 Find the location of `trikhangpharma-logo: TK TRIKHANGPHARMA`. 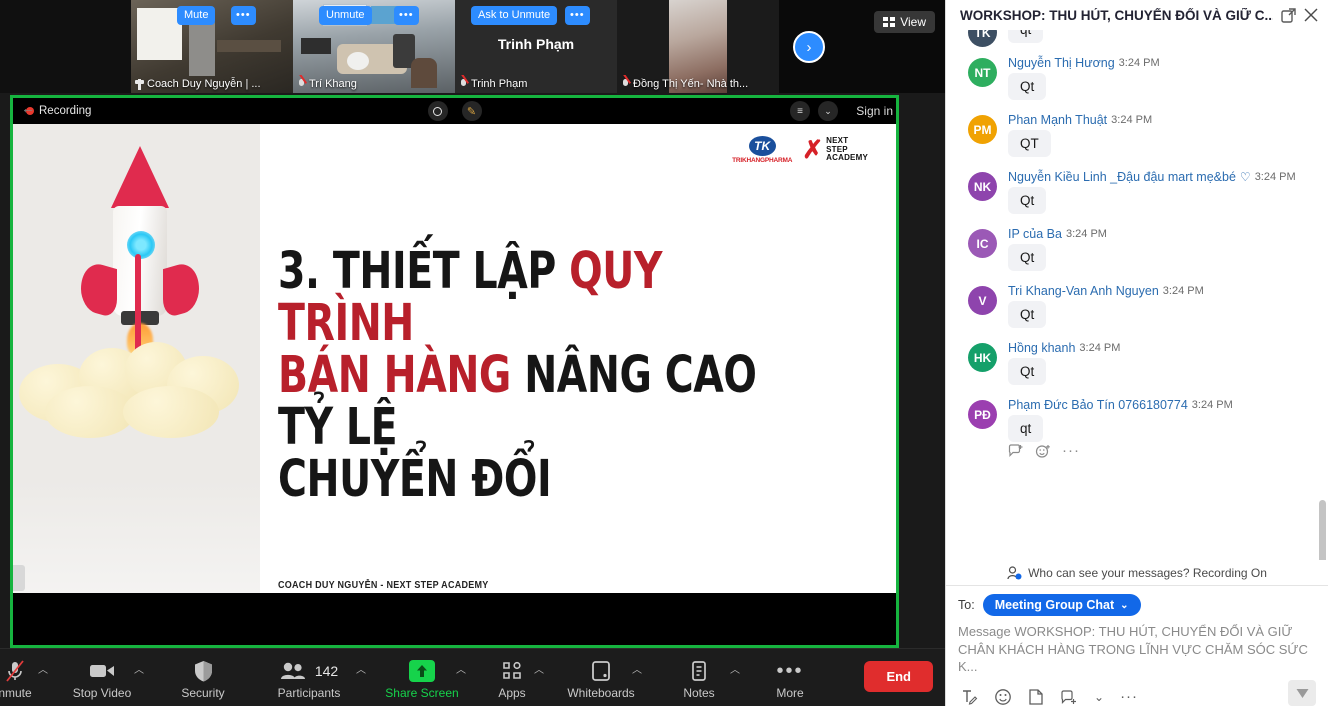

trikhangpharma-logo: TK TRIKHANGPHARMA is located at coordinates (762, 150).